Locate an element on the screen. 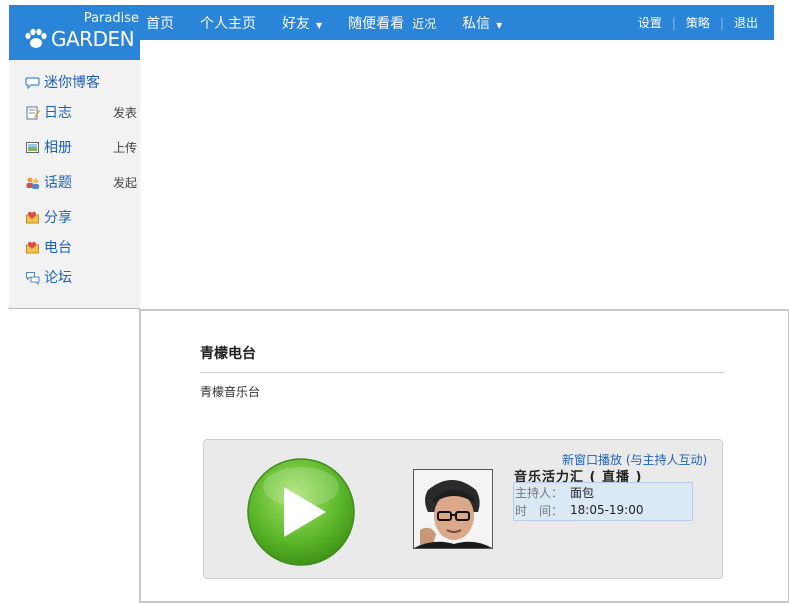 This screenshot has height=603, width=789. sidebar-item-label: 日志 is located at coordinates (58, 113).